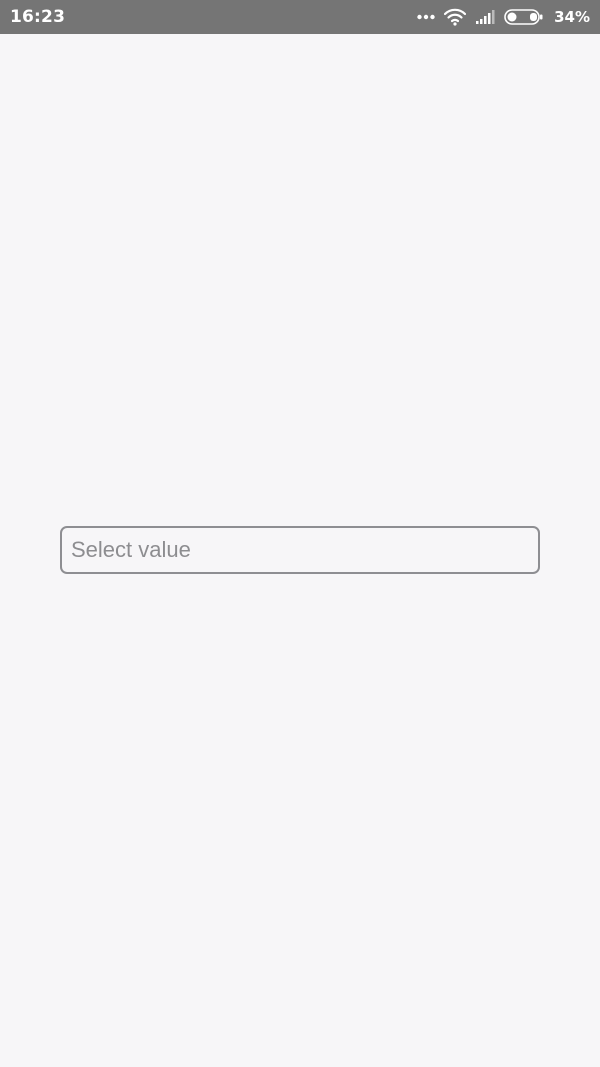 The width and height of the screenshot is (600, 1067). What do you see at coordinates (300, 17) in the screenshot?
I see `status-bar: 16:23 34%` at bounding box center [300, 17].